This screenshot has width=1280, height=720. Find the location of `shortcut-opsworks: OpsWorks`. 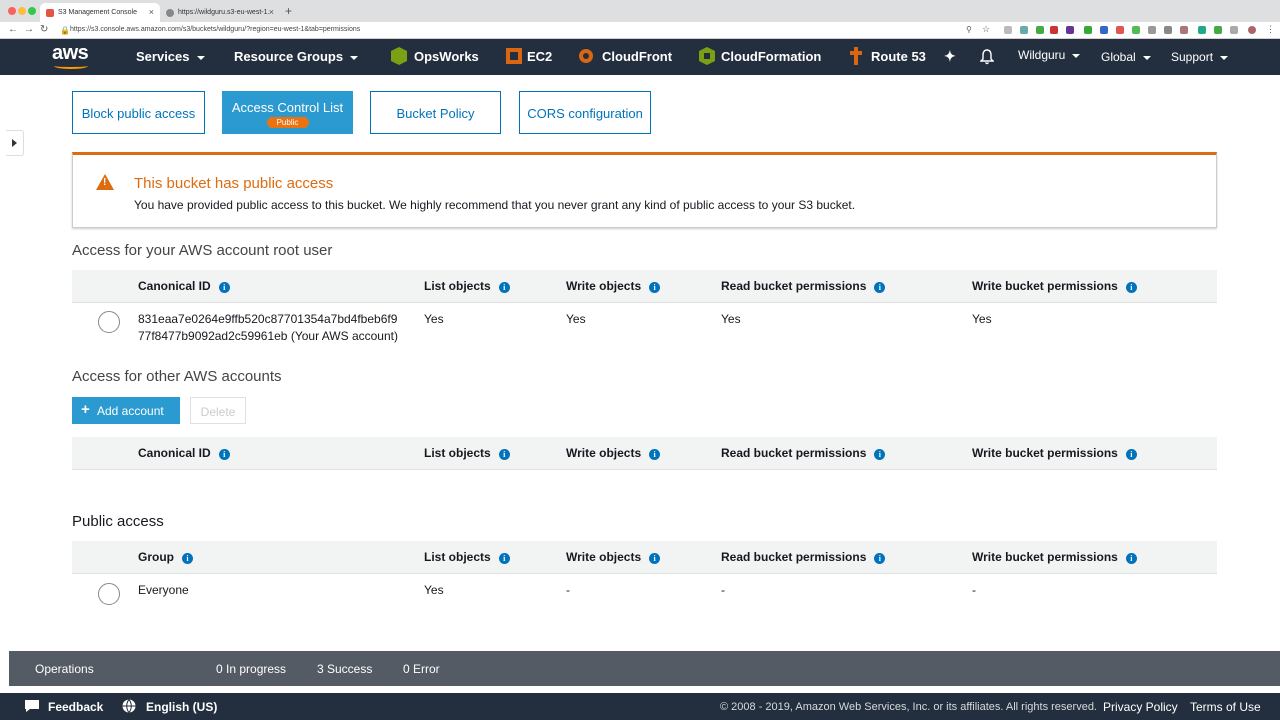

shortcut-opsworks: OpsWorks is located at coordinates (446, 56).